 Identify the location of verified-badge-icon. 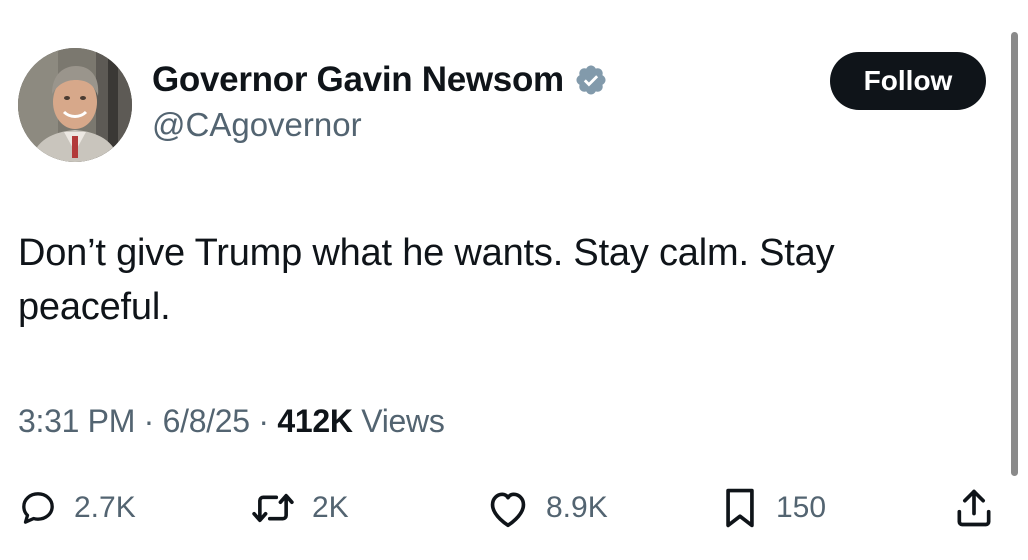
(591, 80).